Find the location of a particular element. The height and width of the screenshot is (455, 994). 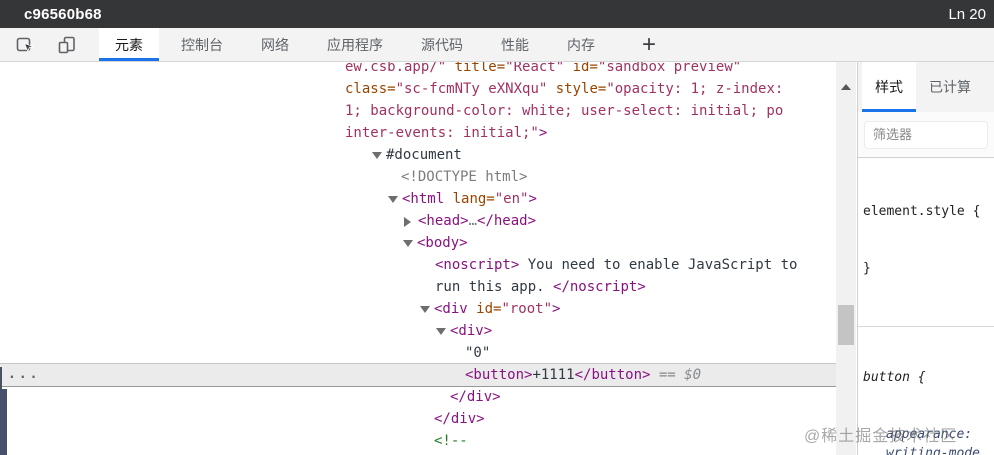

dom-tree-row: <!-- is located at coordinates (418, 441).